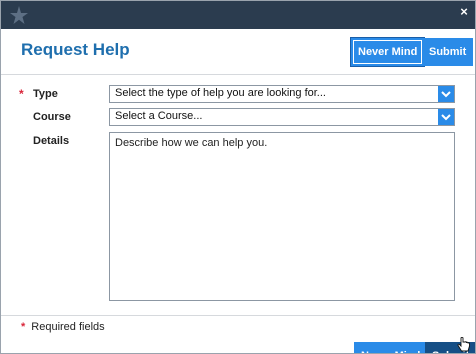  What do you see at coordinates (388, 52) in the screenshot?
I see `never-mind-button-top: Never Mind` at bounding box center [388, 52].